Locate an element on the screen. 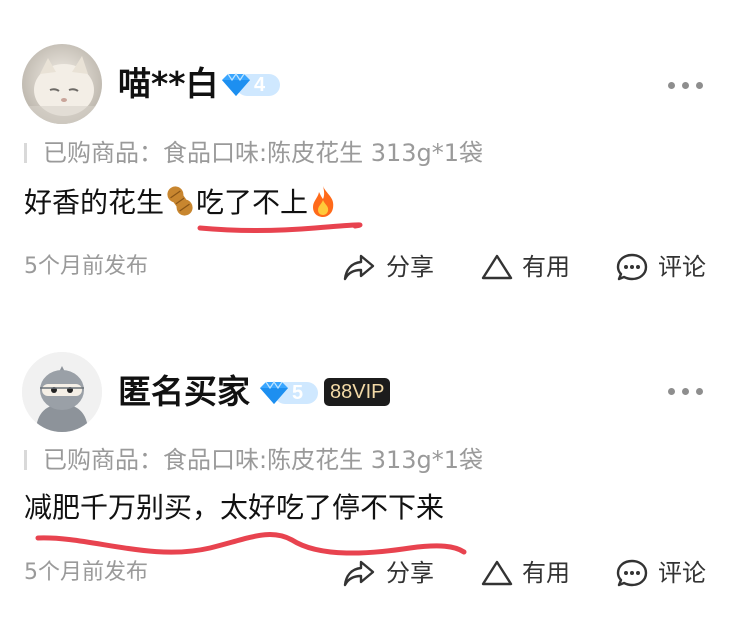 Image resolution: width=730 pixels, height=631 pixels. share-button: 分享 is located at coordinates (392, 573).